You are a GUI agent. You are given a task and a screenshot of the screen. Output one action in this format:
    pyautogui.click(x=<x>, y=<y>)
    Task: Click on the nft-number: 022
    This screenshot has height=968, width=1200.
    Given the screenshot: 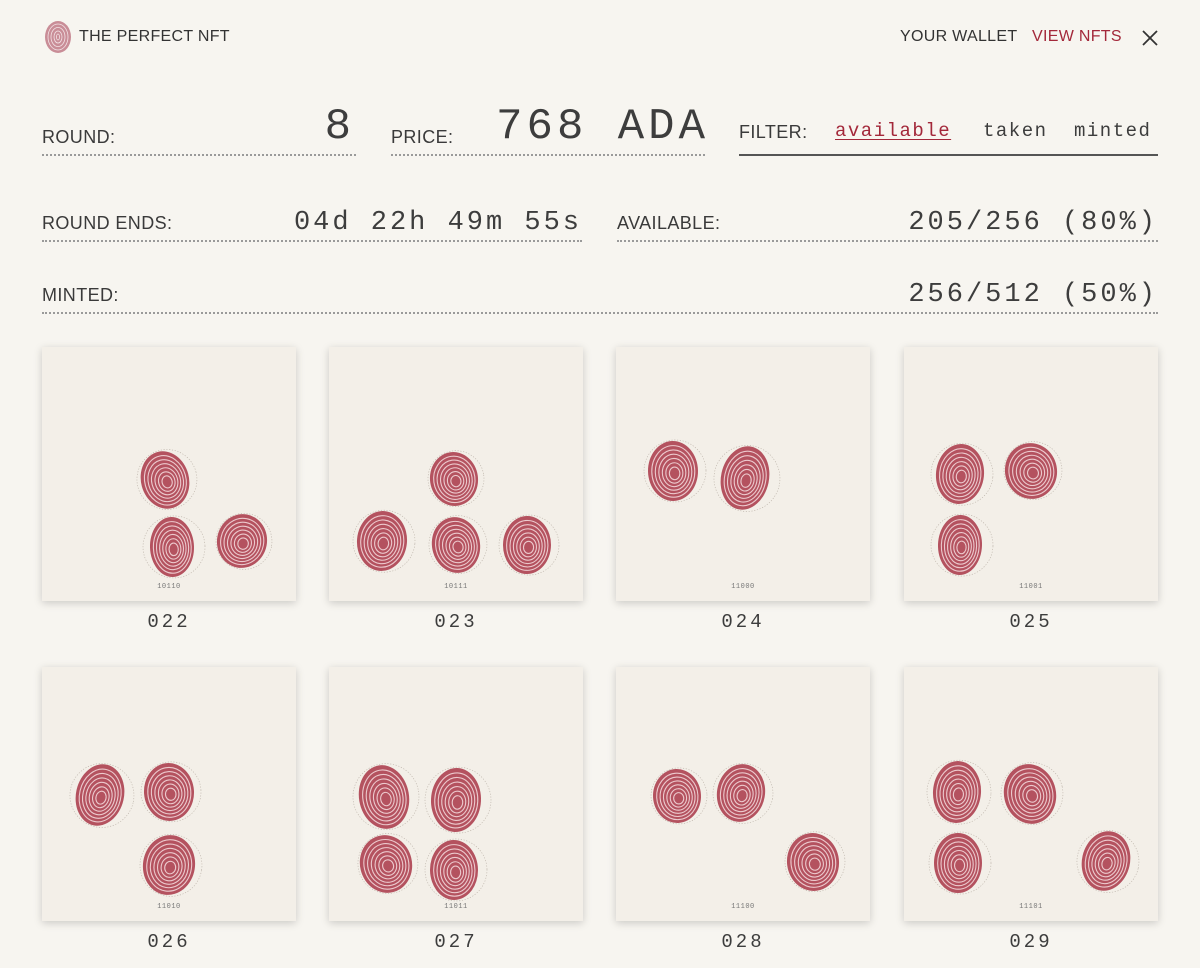 What is the action you would take?
    pyautogui.click(x=169, y=622)
    